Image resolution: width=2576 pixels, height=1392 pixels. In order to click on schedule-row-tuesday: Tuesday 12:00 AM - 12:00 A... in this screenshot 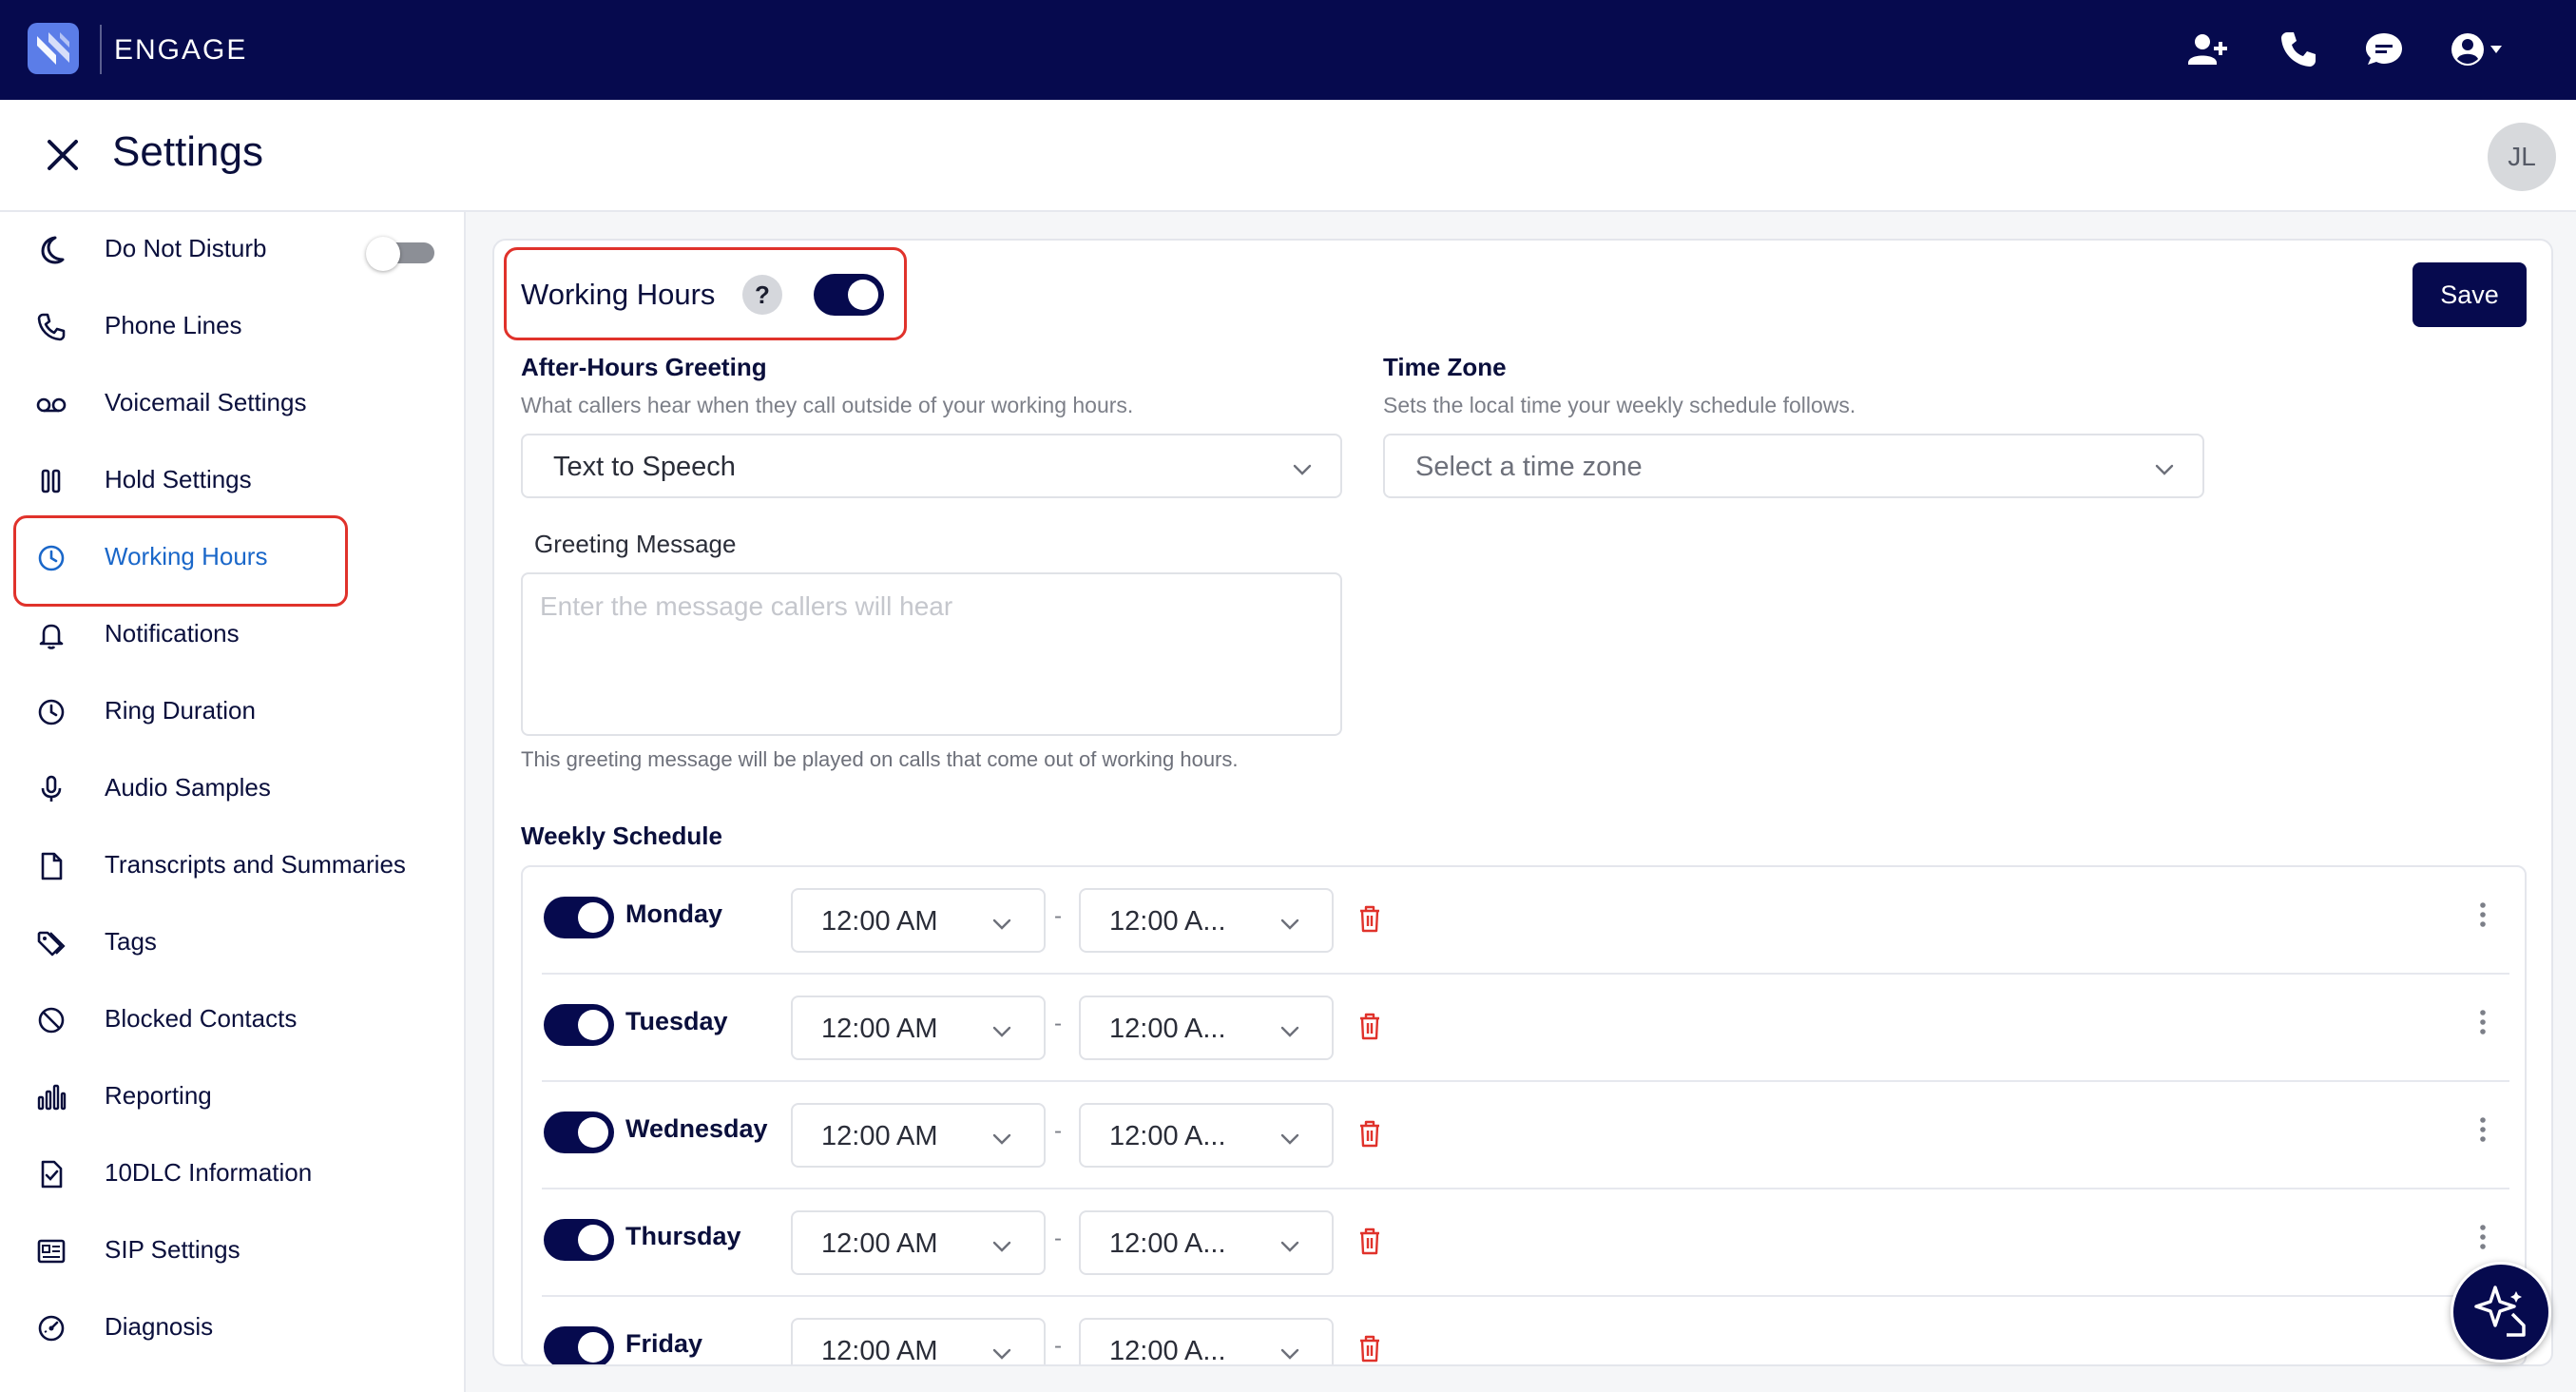, I will do `click(1524, 1028)`.